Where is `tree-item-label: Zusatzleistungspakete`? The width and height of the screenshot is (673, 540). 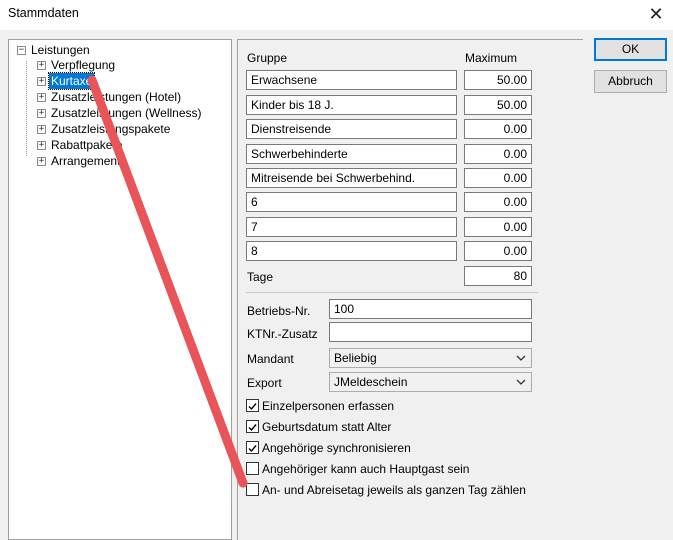 tree-item-label: Zusatzleistungspakete is located at coordinates (111, 129).